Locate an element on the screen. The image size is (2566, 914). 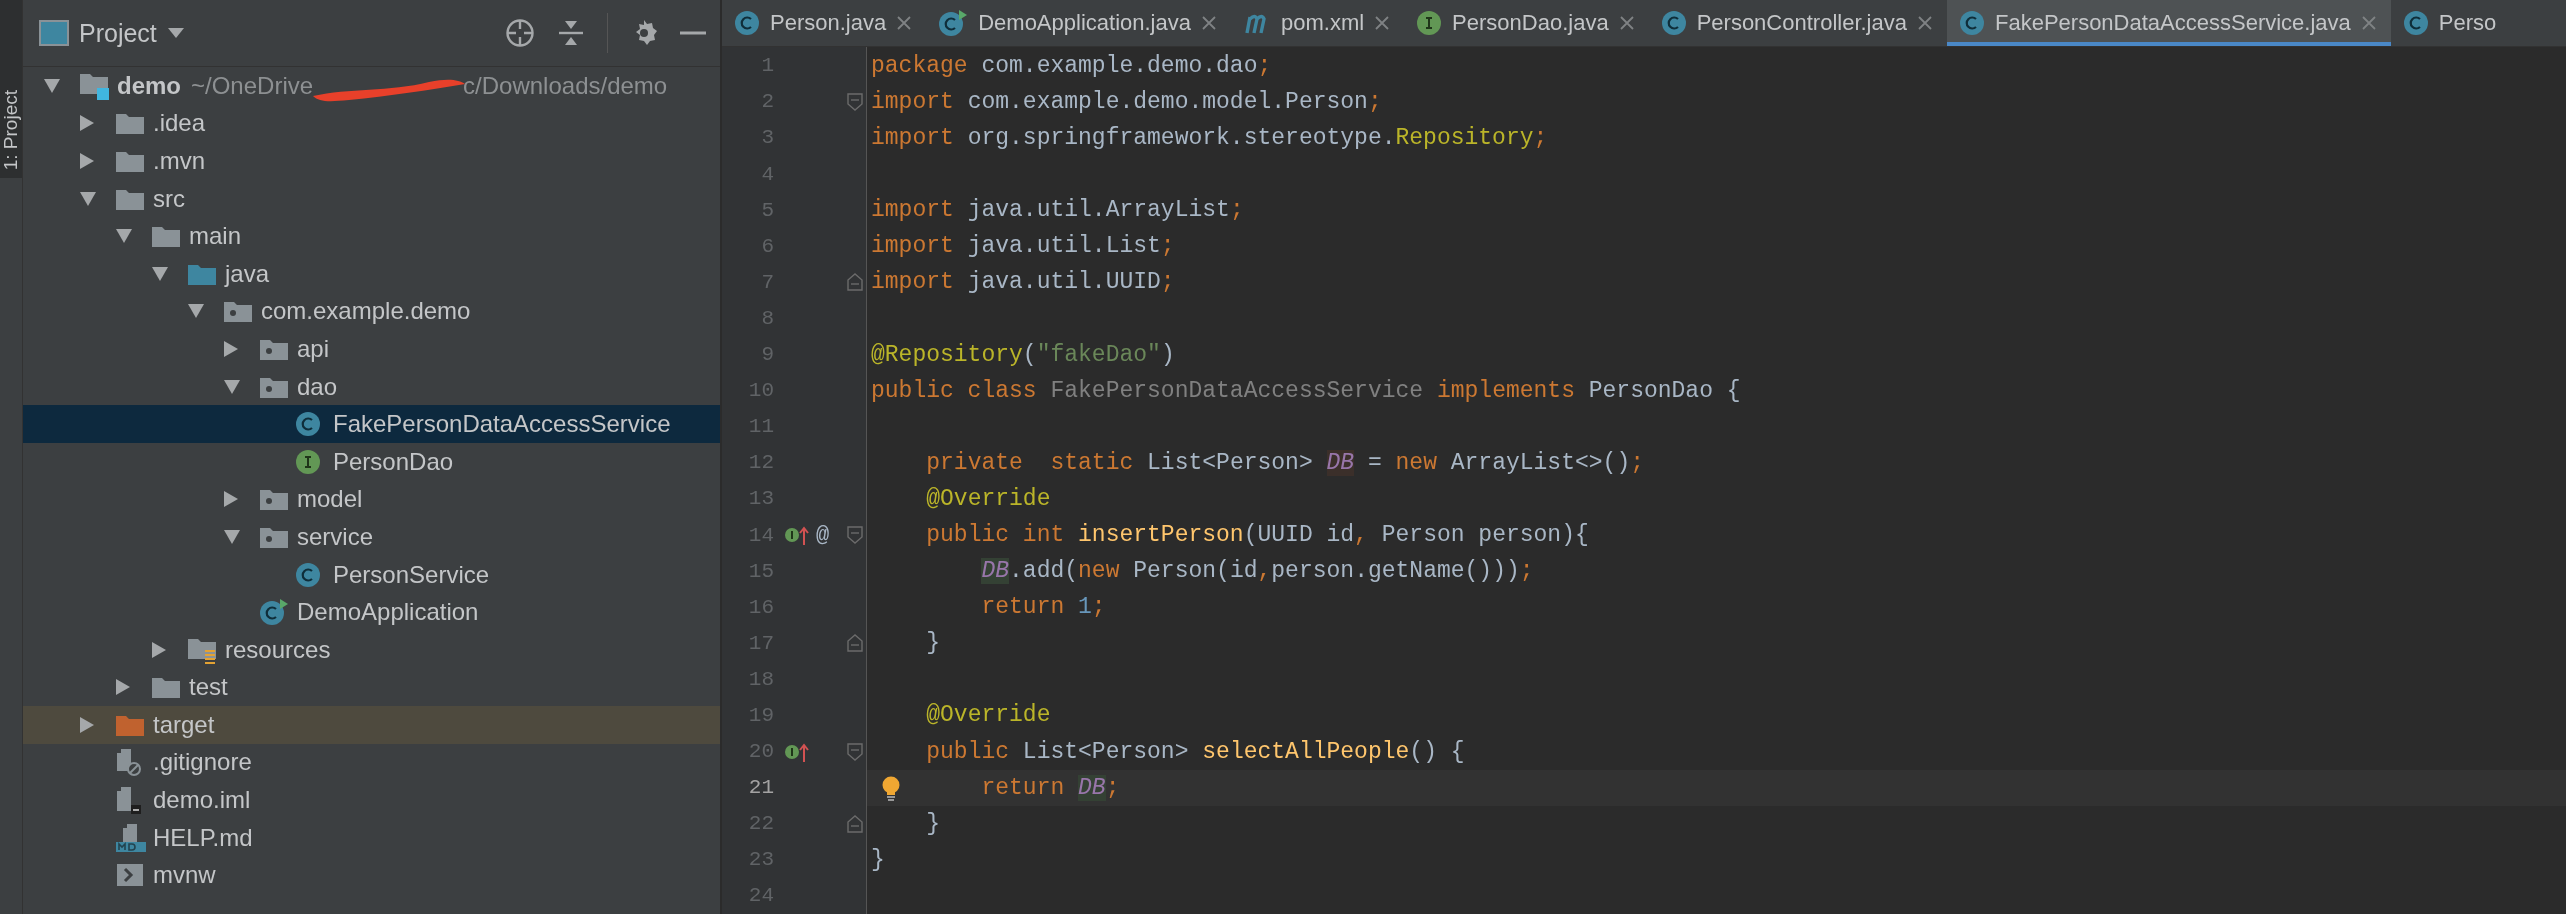
highlighted-tree-row: target is located at coordinates (371, 725).